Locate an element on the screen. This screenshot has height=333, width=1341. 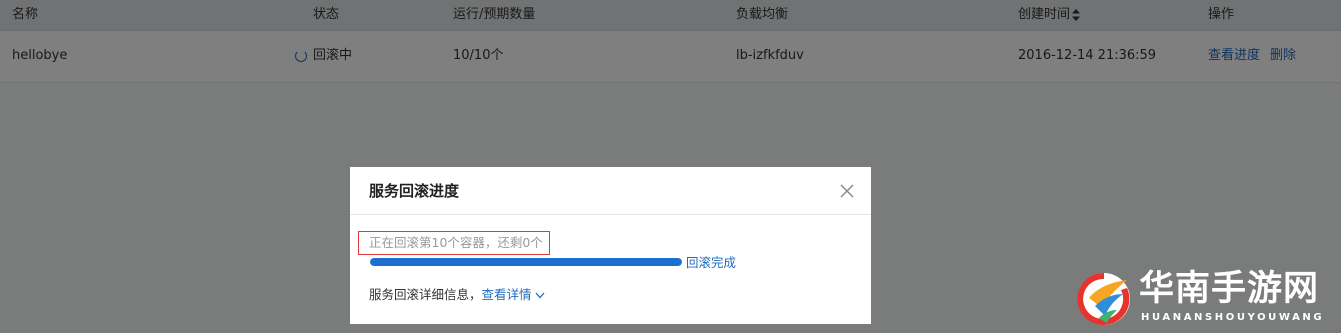
view-details-label: 查看详情 is located at coordinates (506, 294).